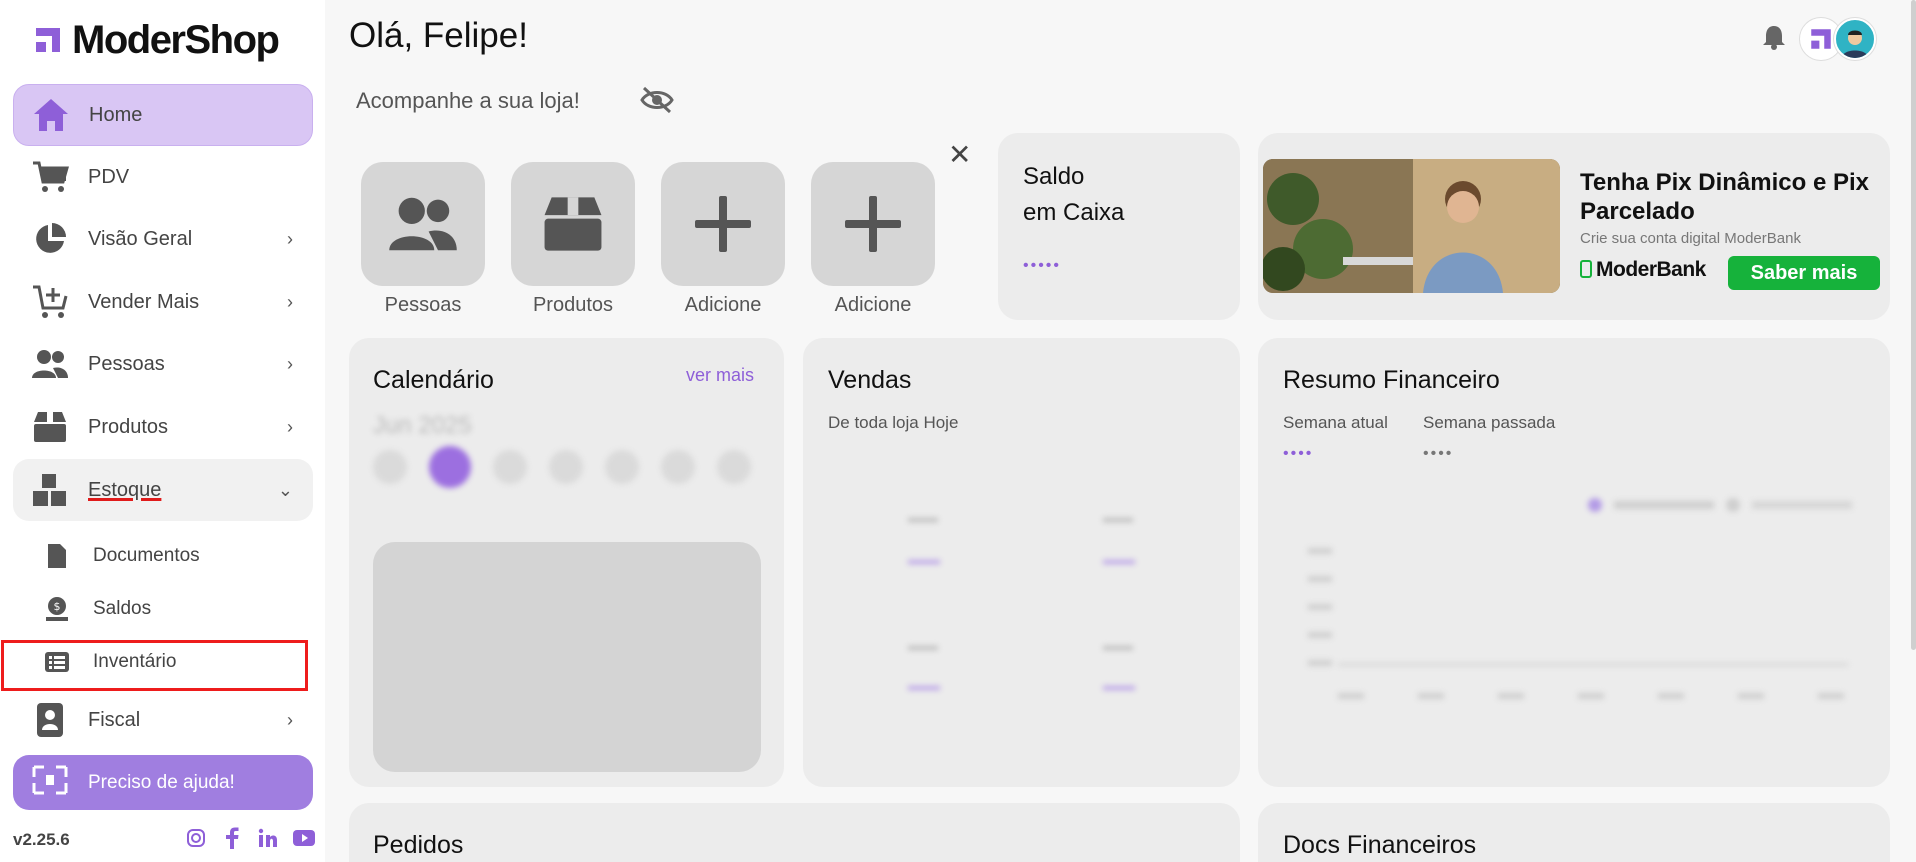 Image resolution: width=1916 pixels, height=862 pixels. What do you see at coordinates (144, 301) in the screenshot?
I see `sidebar-item-label: Vender Mais` at bounding box center [144, 301].